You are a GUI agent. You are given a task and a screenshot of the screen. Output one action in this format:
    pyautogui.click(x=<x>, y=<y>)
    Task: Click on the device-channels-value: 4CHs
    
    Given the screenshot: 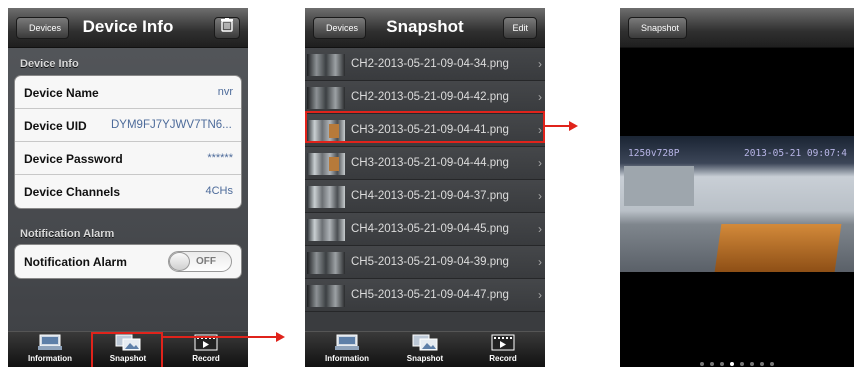 What is the action you would take?
    pyautogui.click(x=219, y=191)
    